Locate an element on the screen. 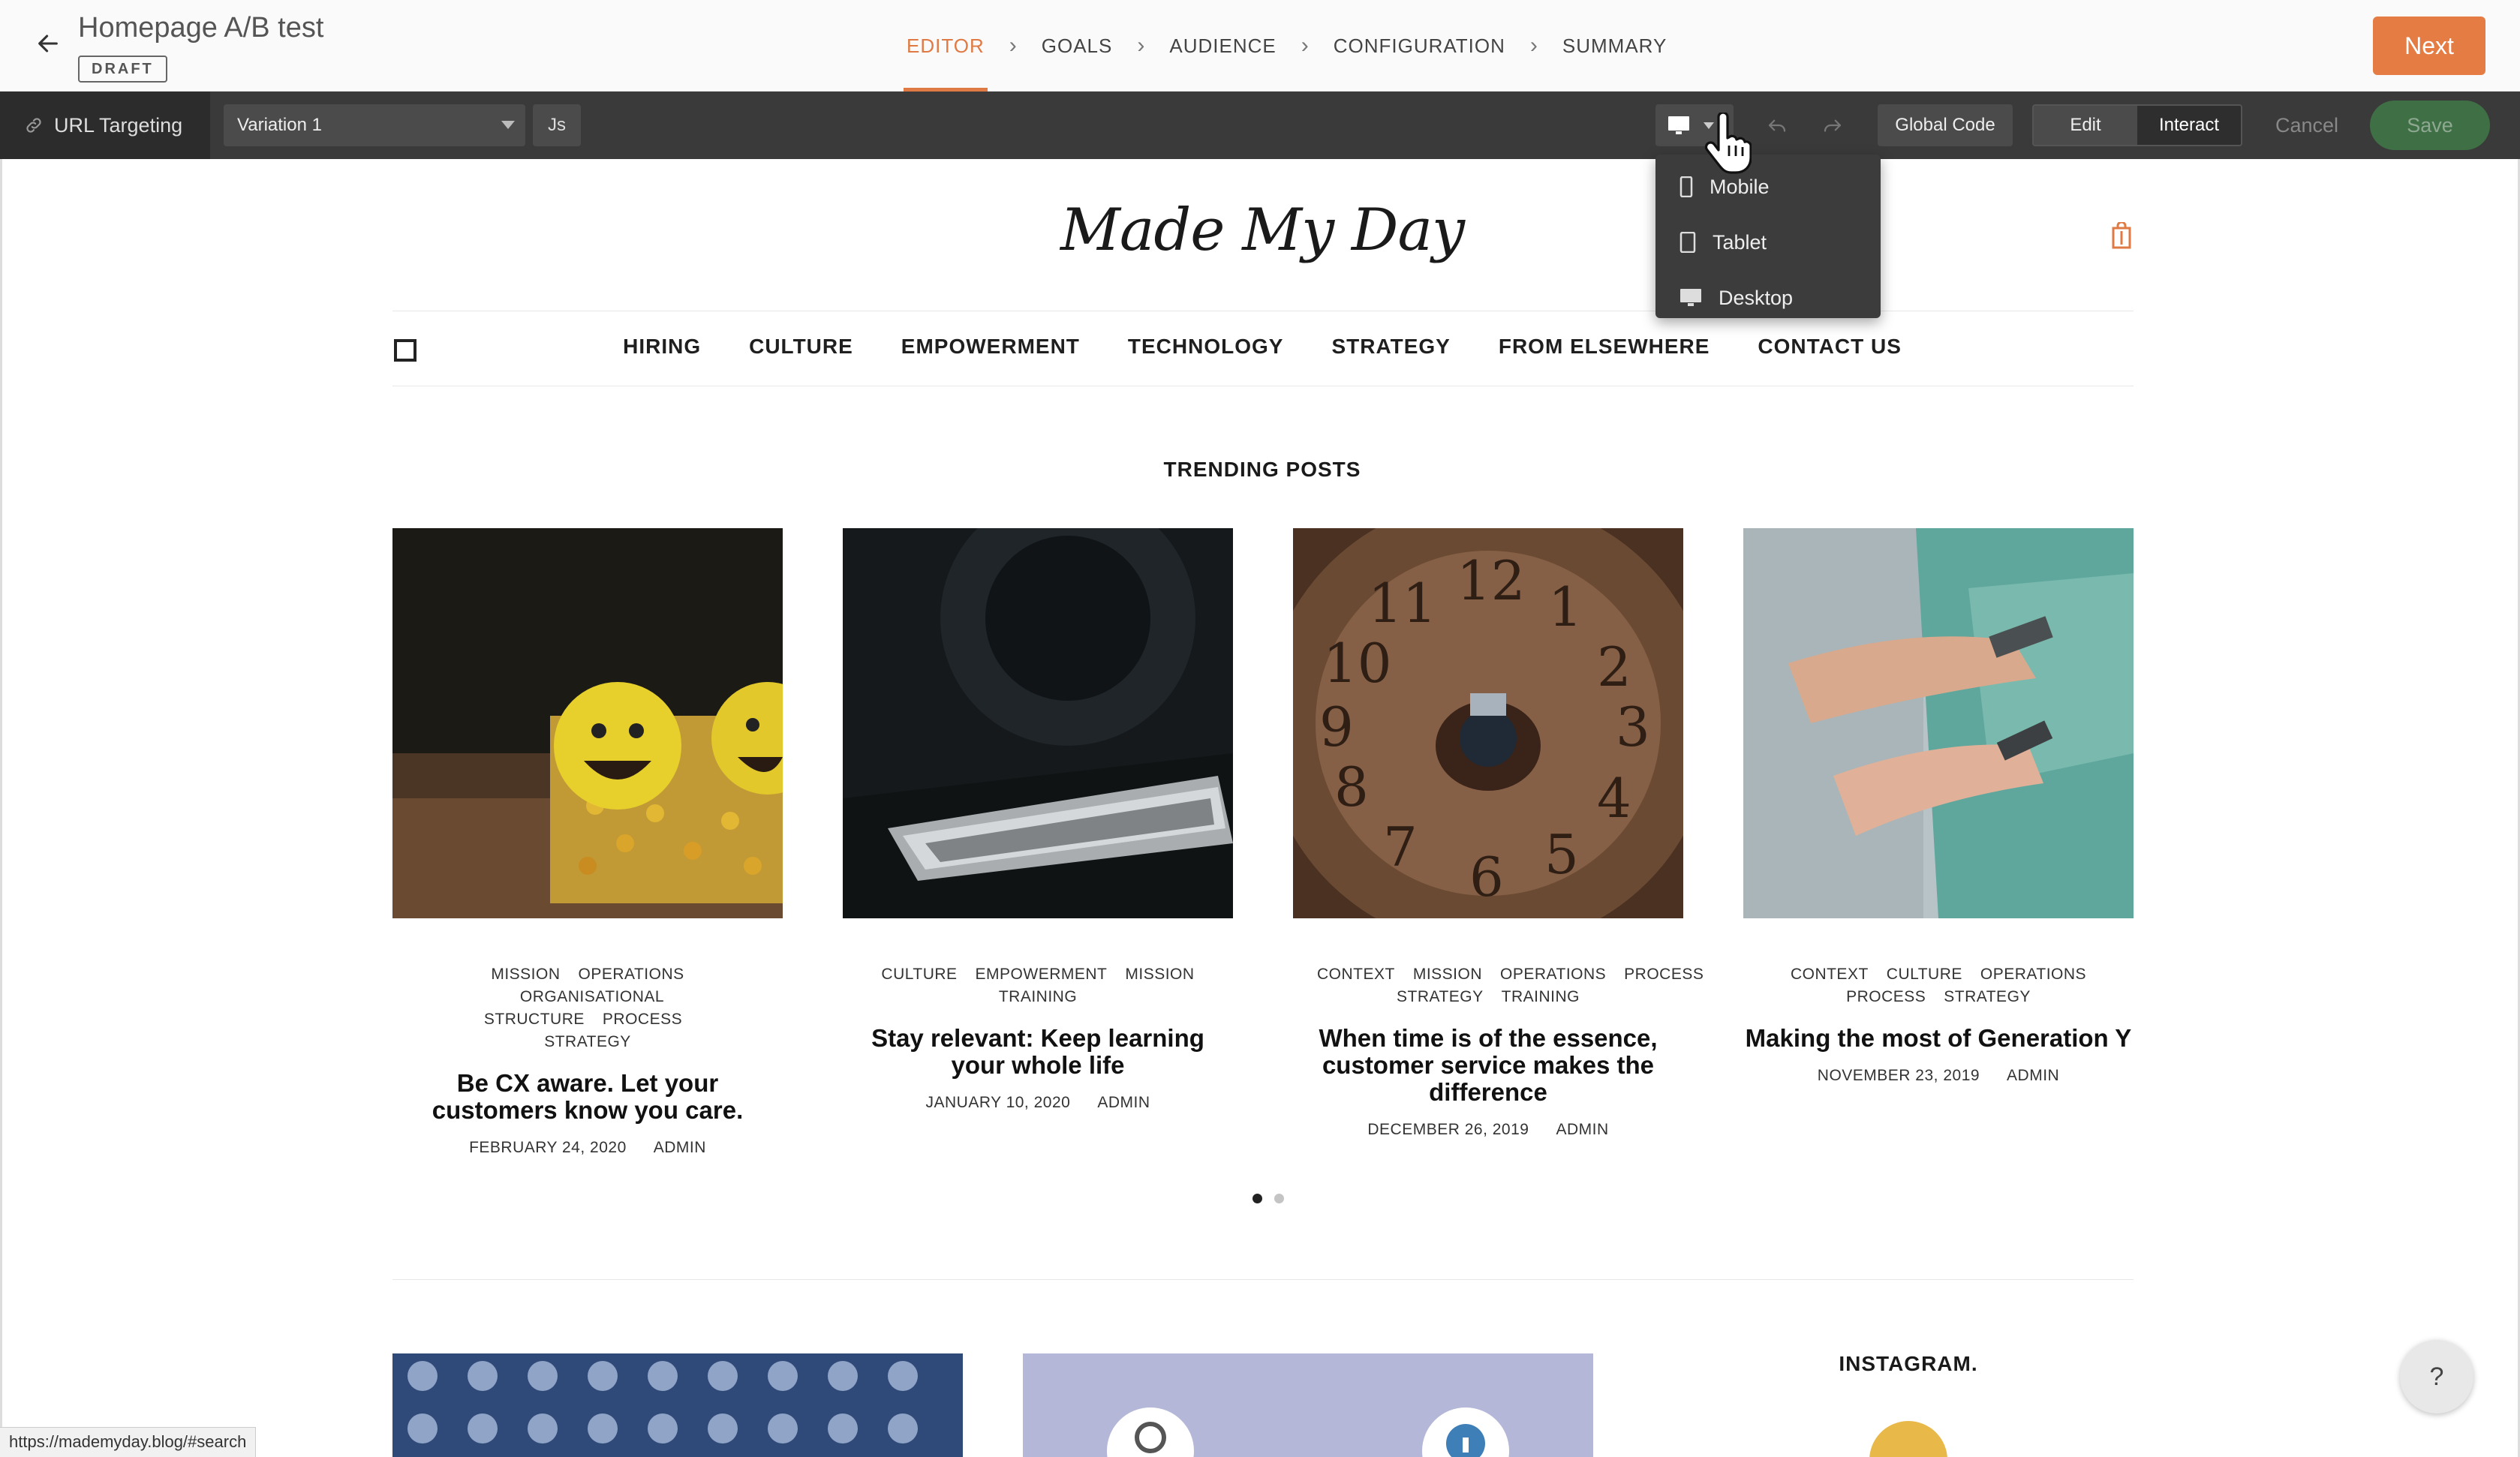 The height and width of the screenshot is (1457, 2520). nav-link-hiring: HIRING is located at coordinates (662, 347).